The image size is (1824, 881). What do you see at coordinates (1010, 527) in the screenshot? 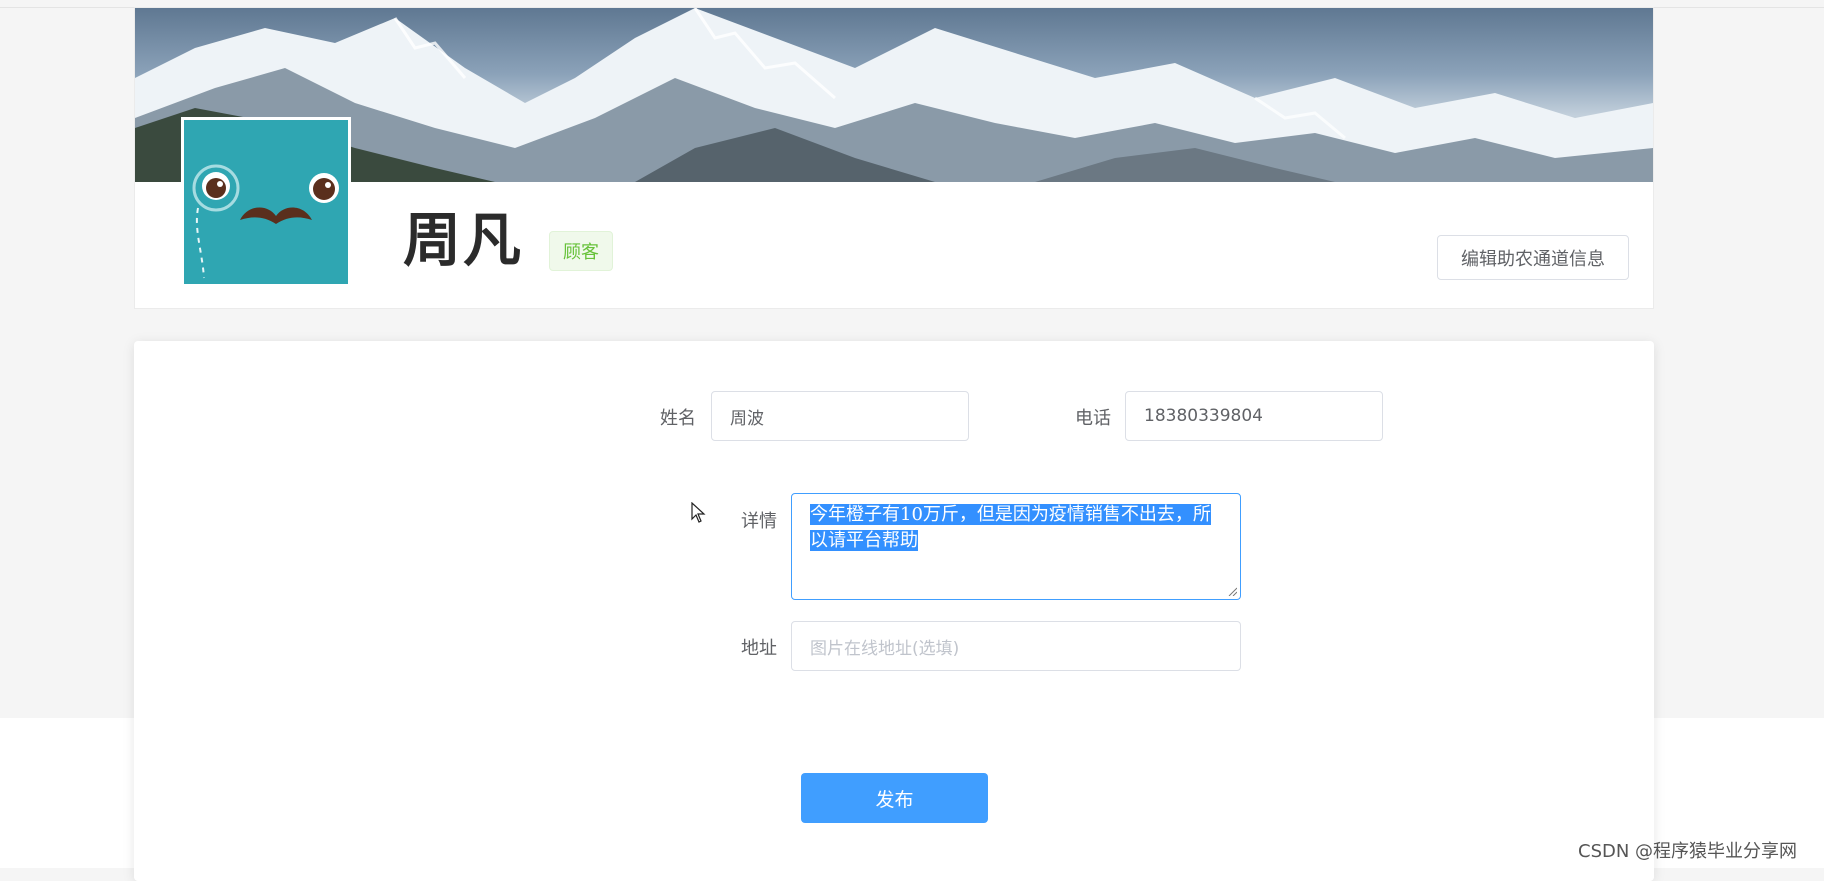
I see `detail-text: 今年橙子有10万斤，但是因为疫情销售不出去，所以请平台帮助` at bounding box center [1010, 527].